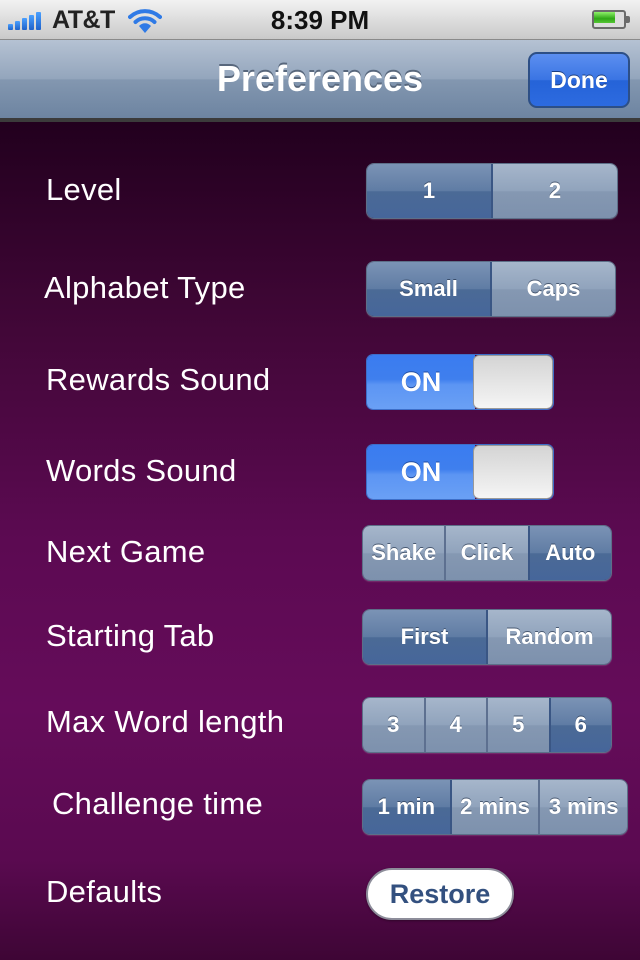 This screenshot has width=640, height=960. What do you see at coordinates (165, 721) in the screenshot?
I see `max-word-length-label: Max Word length` at bounding box center [165, 721].